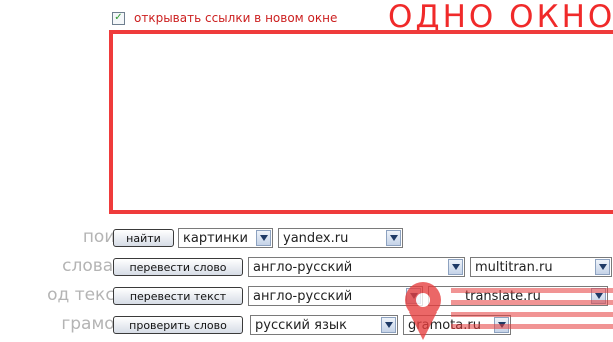  I want to click on search-row: поиск найти картинки yandex.ru, so click(306, 238).